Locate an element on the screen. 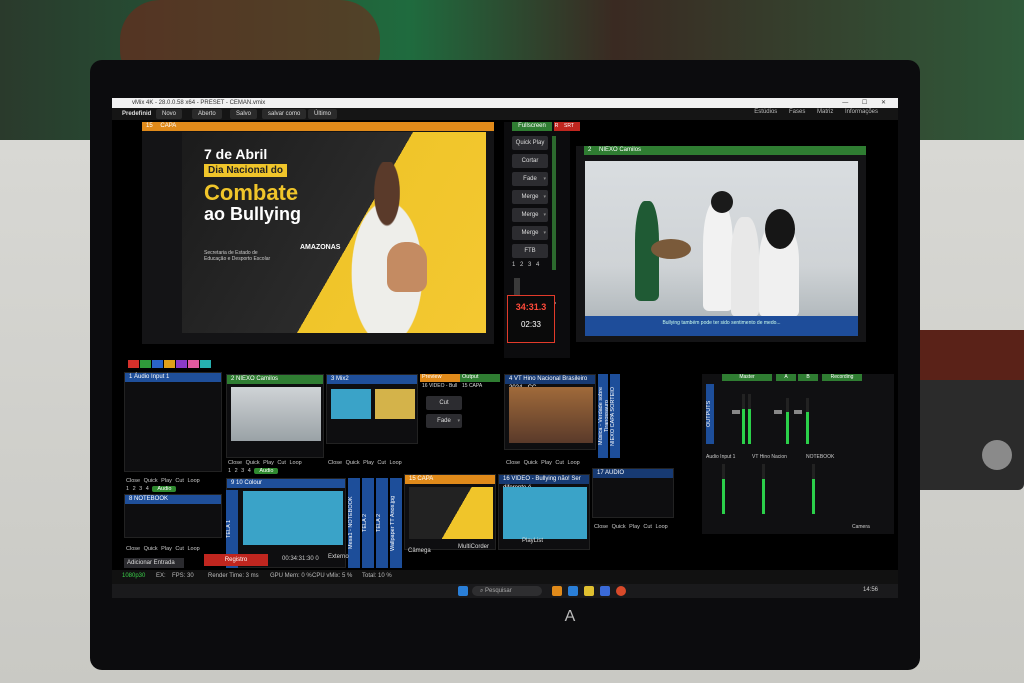 The height and width of the screenshot is (683, 1024). cut-button: Cortar is located at coordinates (530, 161).